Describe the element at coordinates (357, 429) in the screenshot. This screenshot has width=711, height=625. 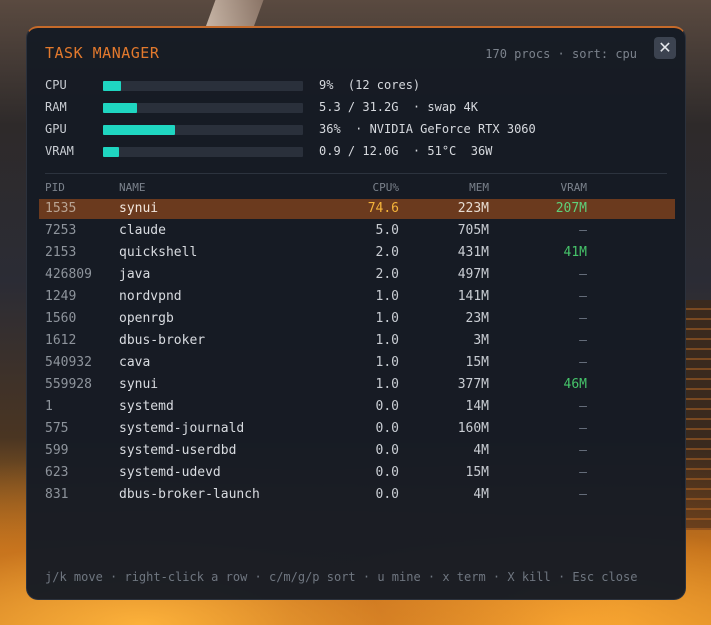
I see `table-row: 575 systemd-journald 0.0 160M –` at that location.